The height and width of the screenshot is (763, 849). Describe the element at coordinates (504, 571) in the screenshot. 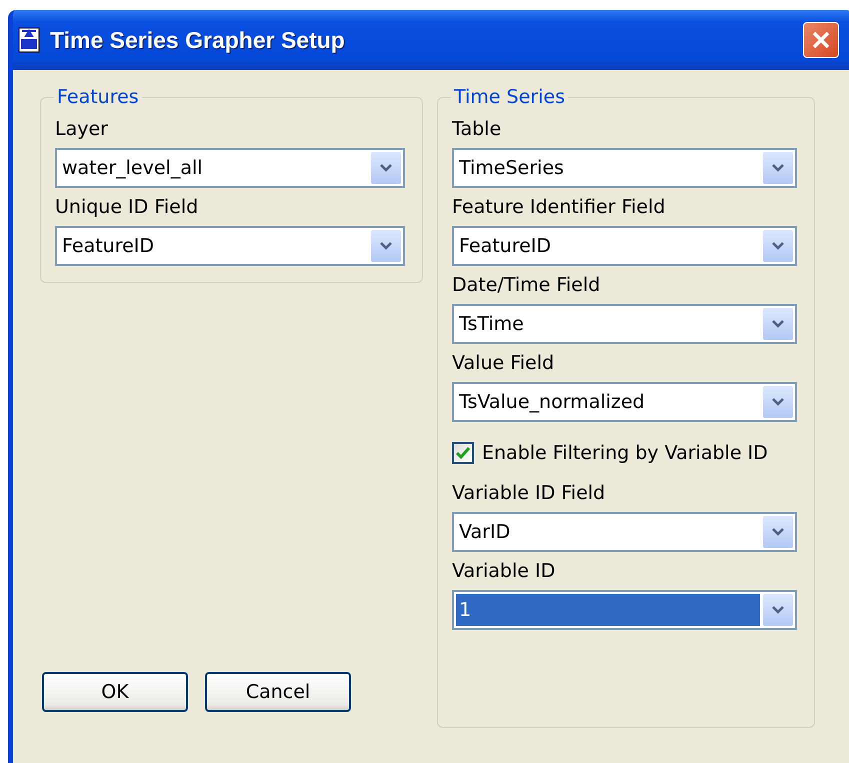

I see `field-label: Variable ID` at that location.